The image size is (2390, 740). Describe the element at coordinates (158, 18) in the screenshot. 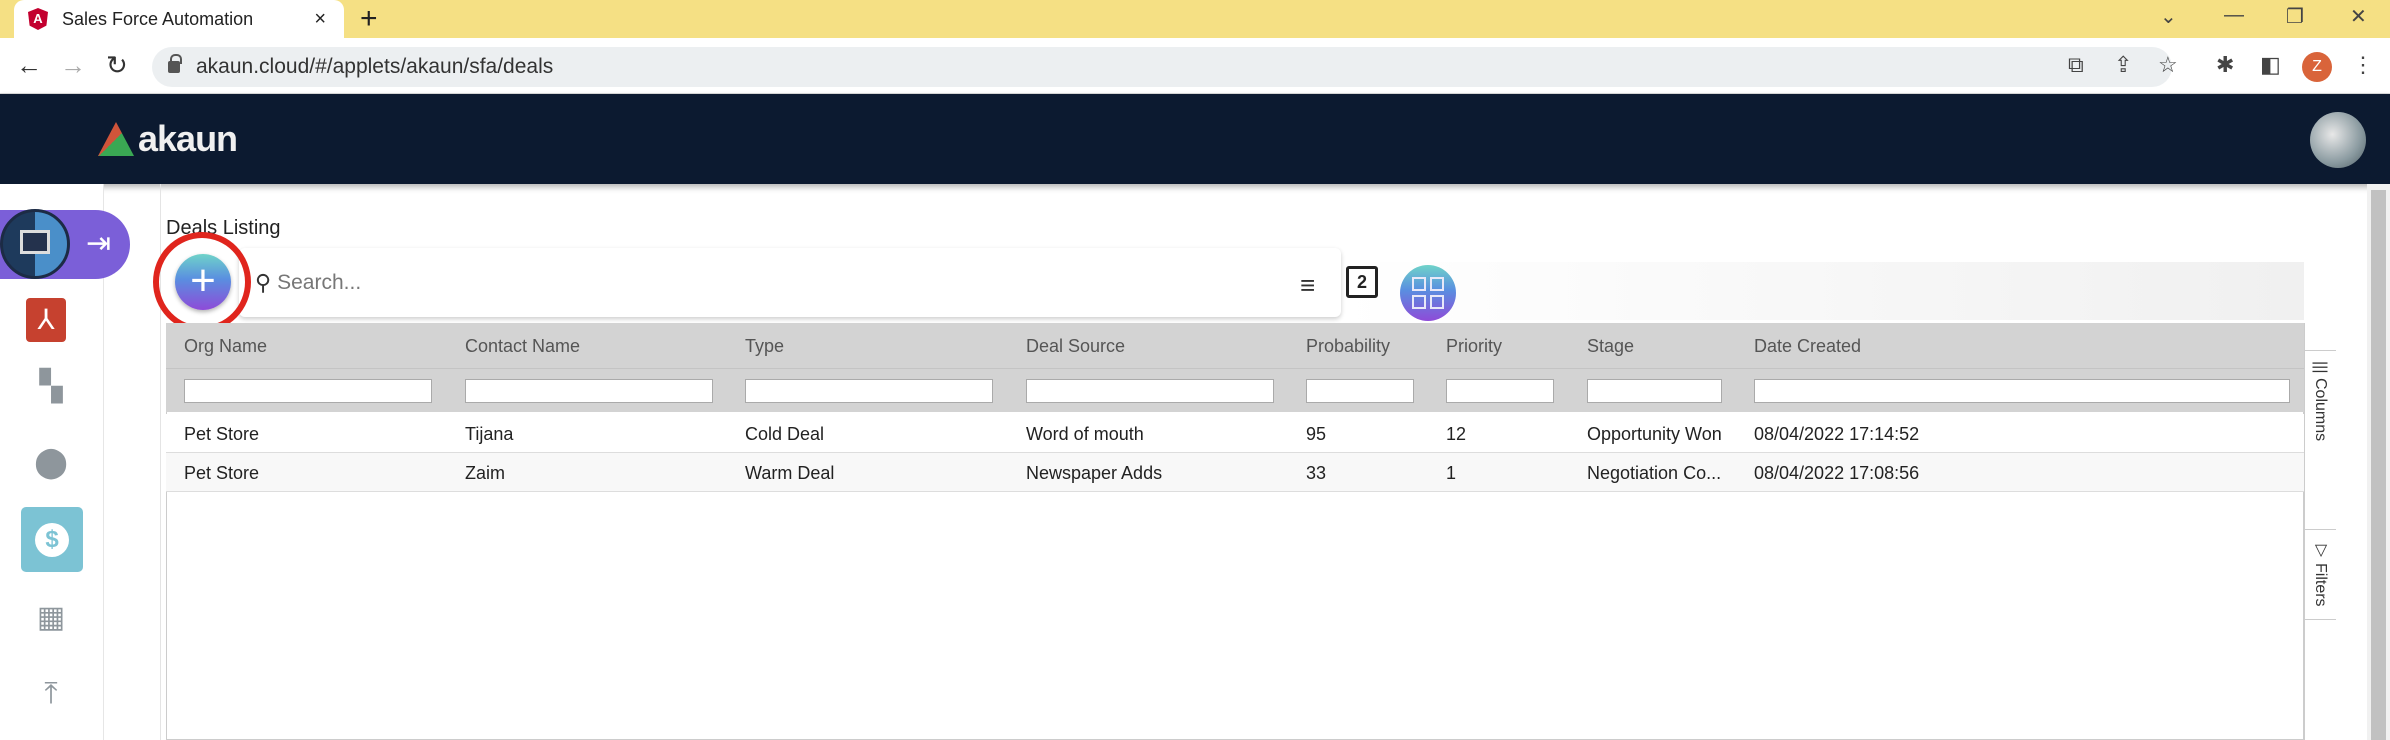

I see `tab-title: Sales Force Automation` at that location.